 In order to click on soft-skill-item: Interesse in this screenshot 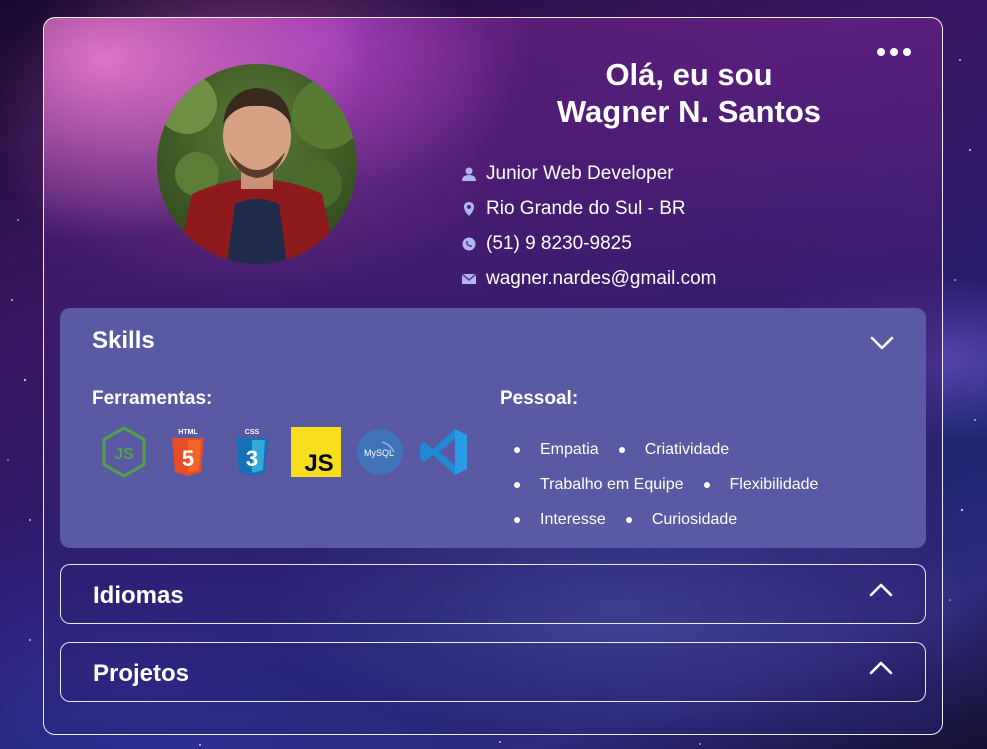, I will do `click(560, 520)`.